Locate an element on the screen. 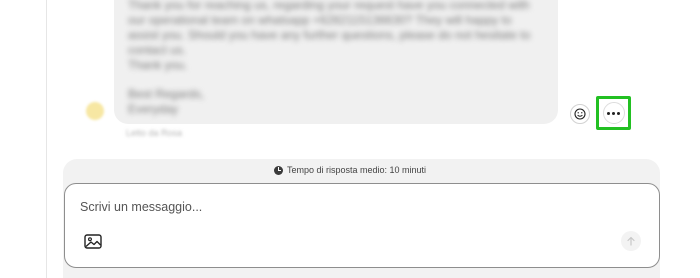  ellipsis-icon is located at coordinates (613, 113).